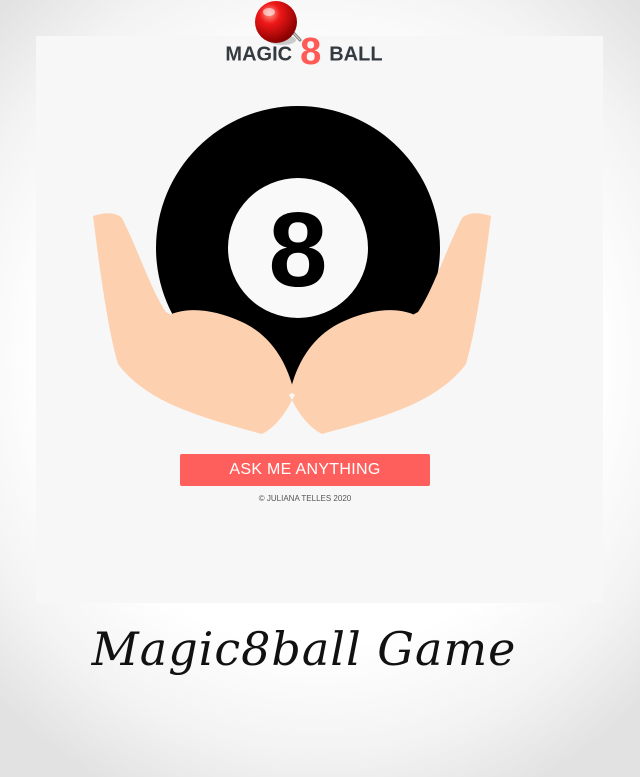  What do you see at coordinates (305, 470) in the screenshot?
I see `ask-me-anything-button: ASK ME ANYTHING` at bounding box center [305, 470].